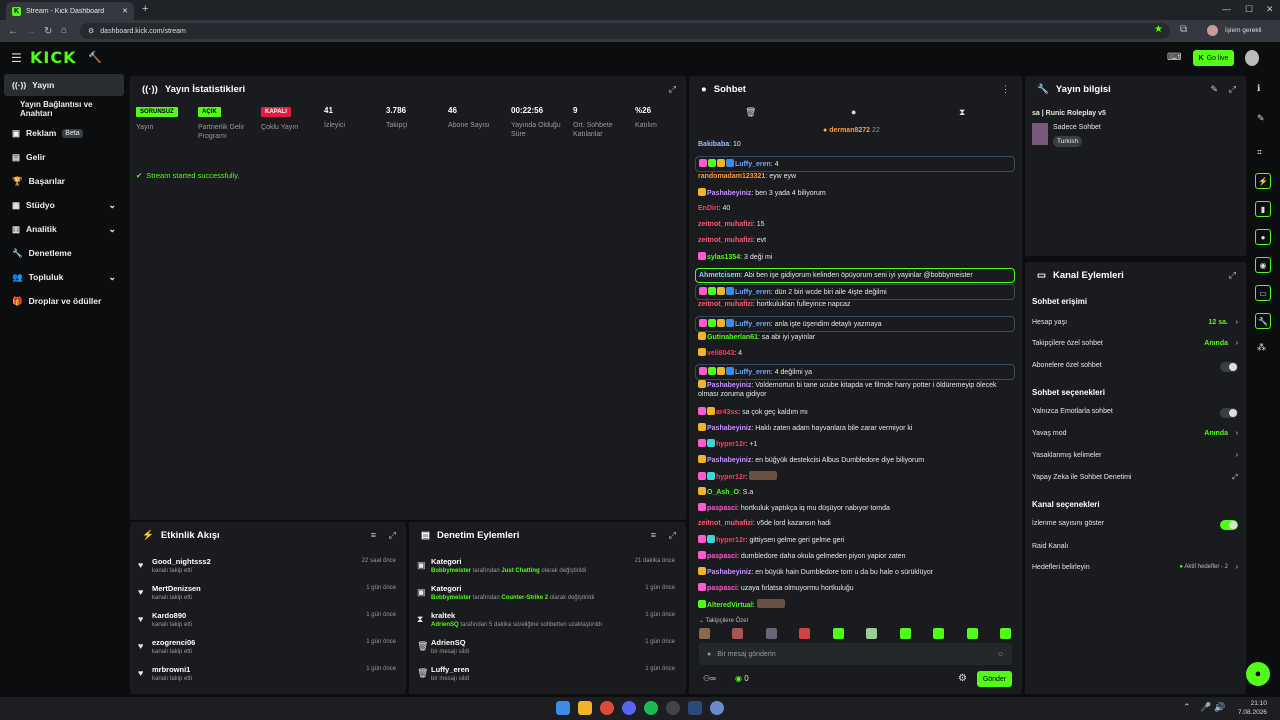 The width and height of the screenshot is (1280, 720). Describe the element at coordinates (1261, 118) in the screenshot. I see `pencil-icon: ✎` at that location.